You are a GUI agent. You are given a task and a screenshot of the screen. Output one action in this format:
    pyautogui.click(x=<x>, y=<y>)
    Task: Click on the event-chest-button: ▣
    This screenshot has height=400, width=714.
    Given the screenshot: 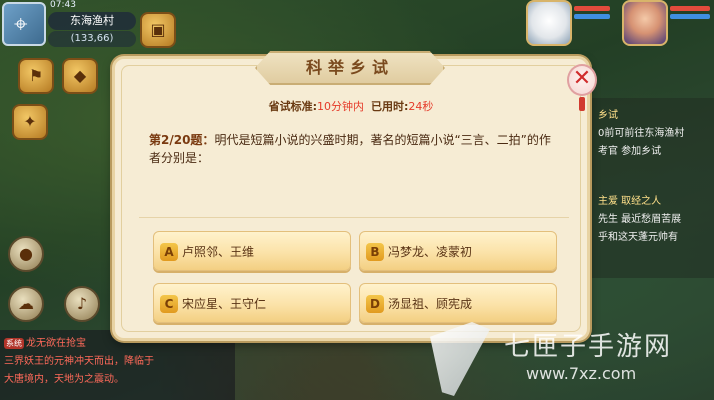 What is the action you would take?
    pyautogui.click(x=158, y=30)
    